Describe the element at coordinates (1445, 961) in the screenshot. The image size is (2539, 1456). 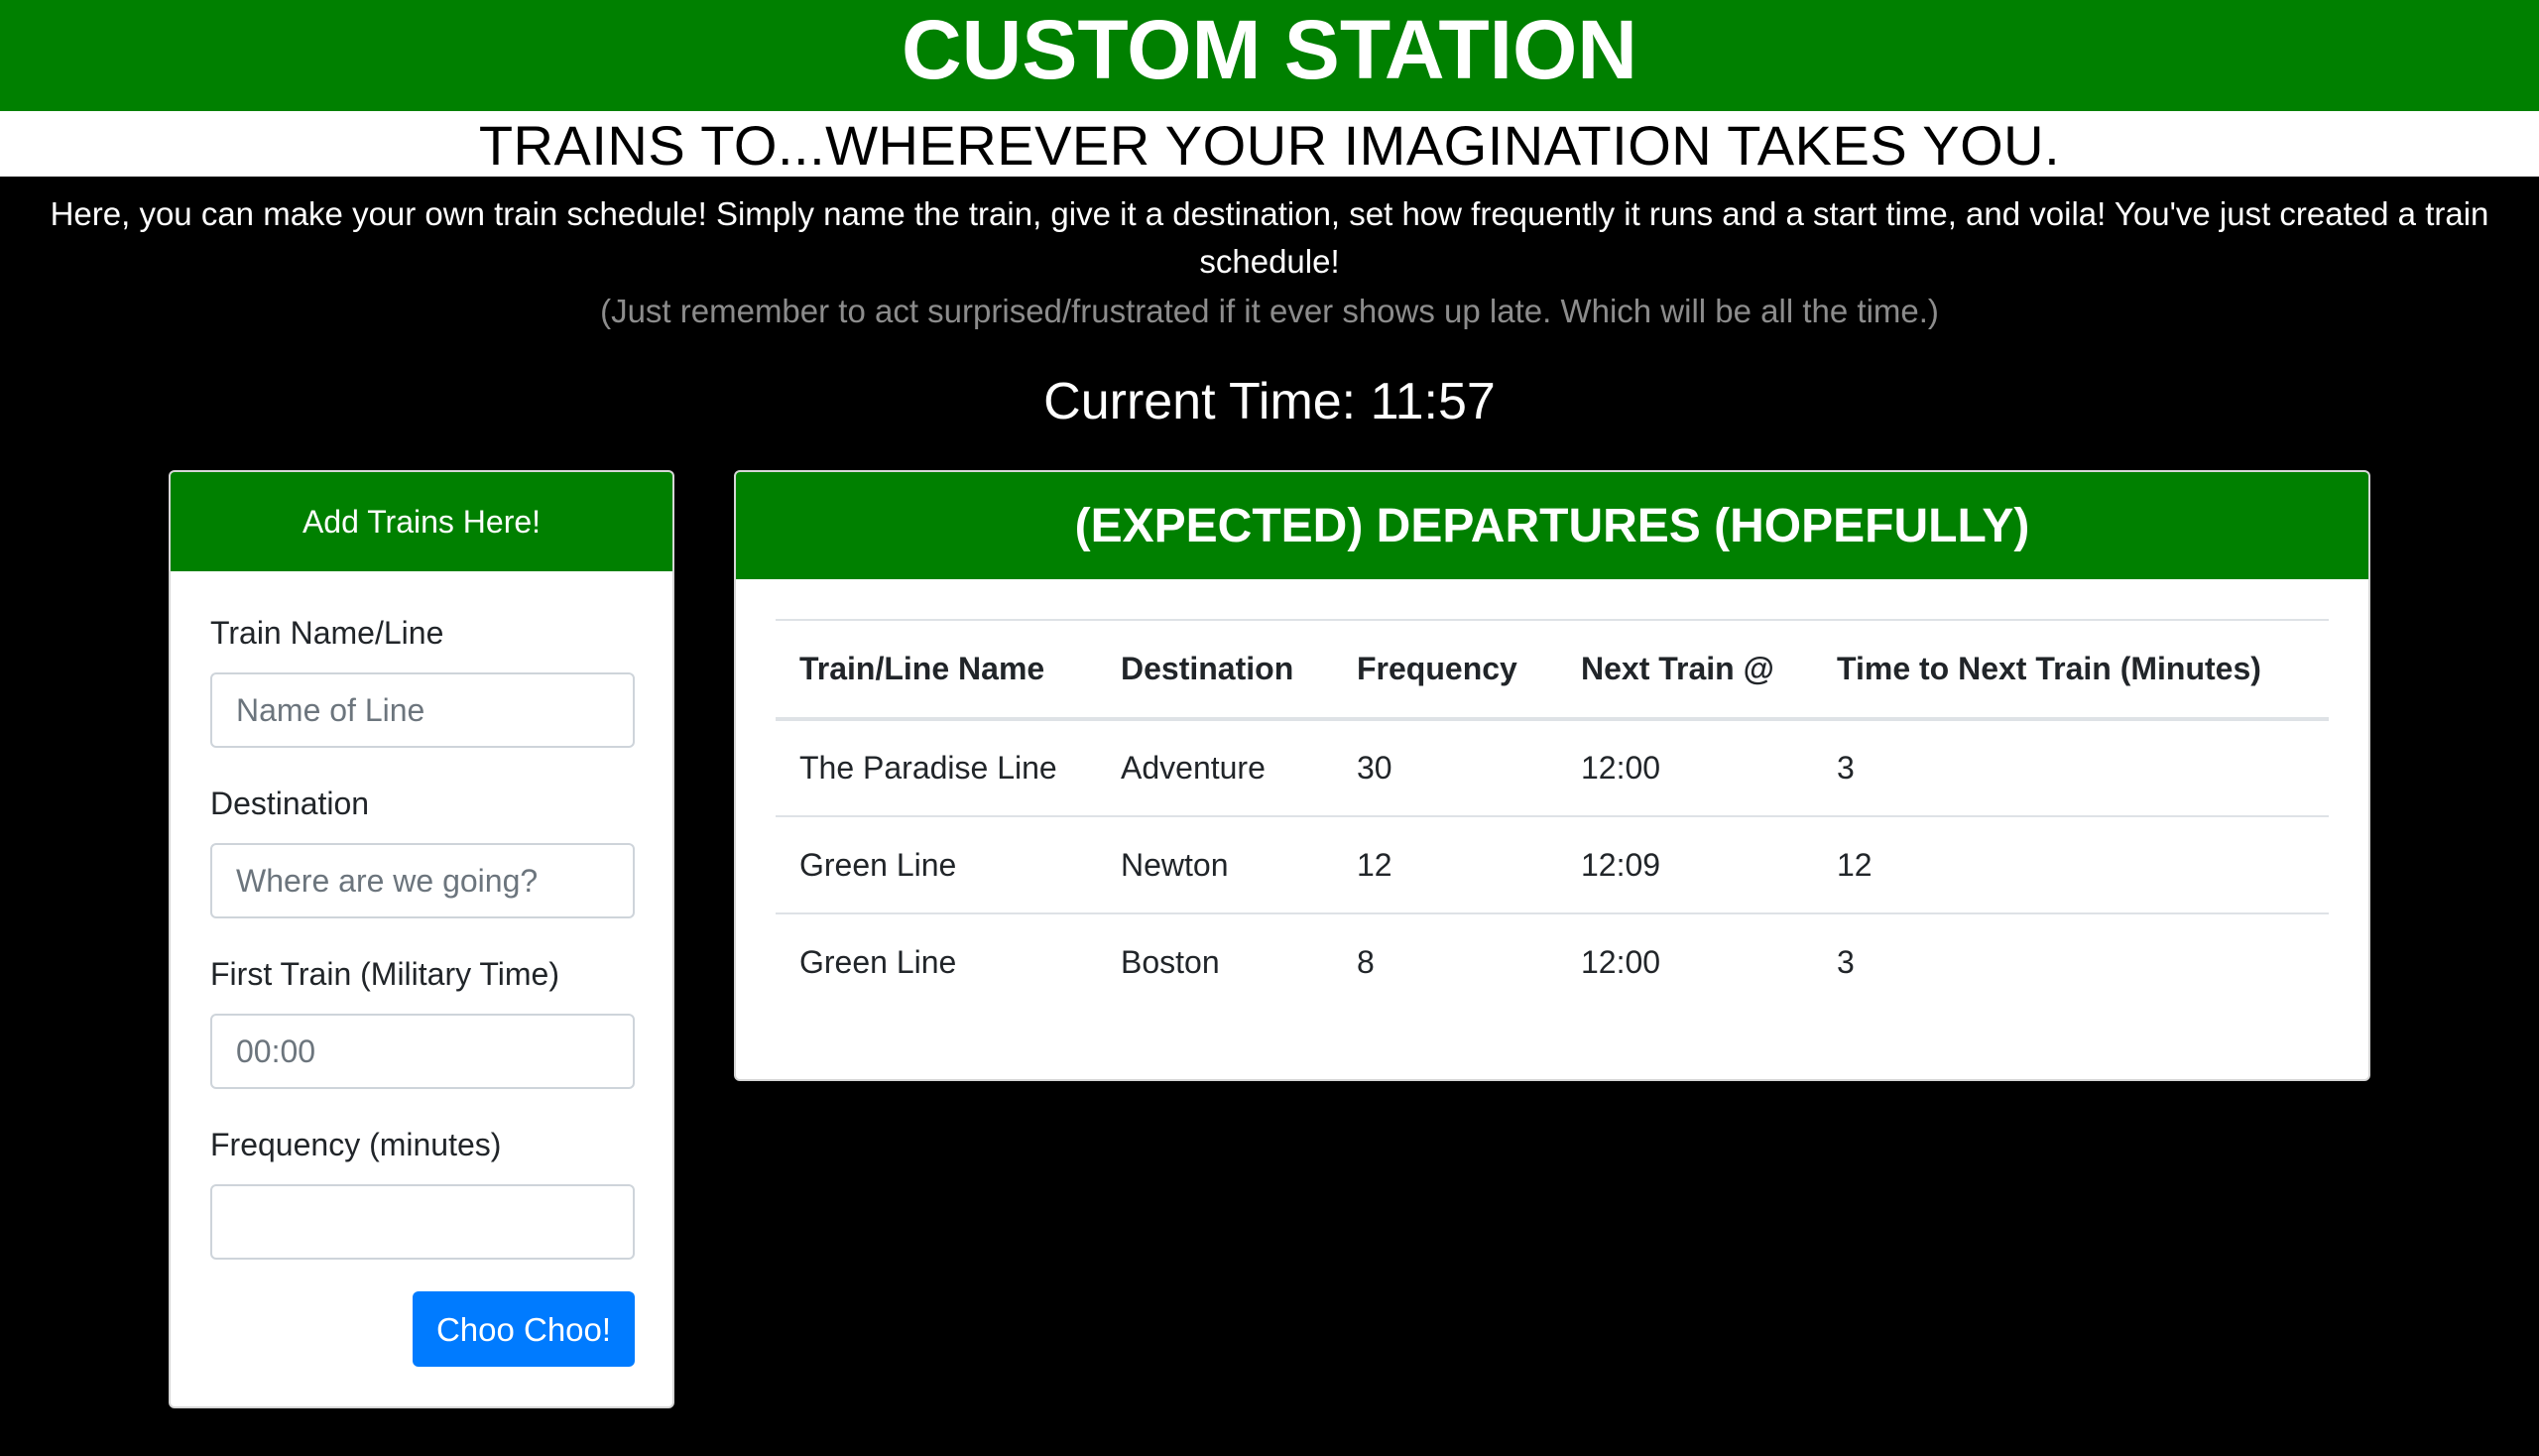
I see `cell-frequency: 8` at that location.